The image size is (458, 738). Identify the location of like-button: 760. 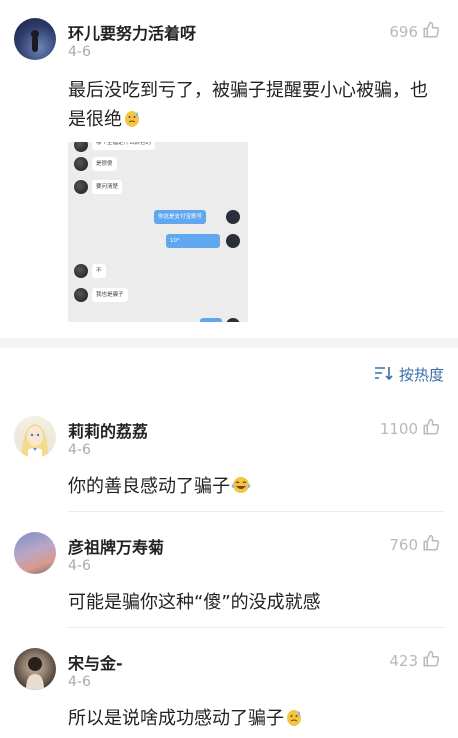
(414, 545).